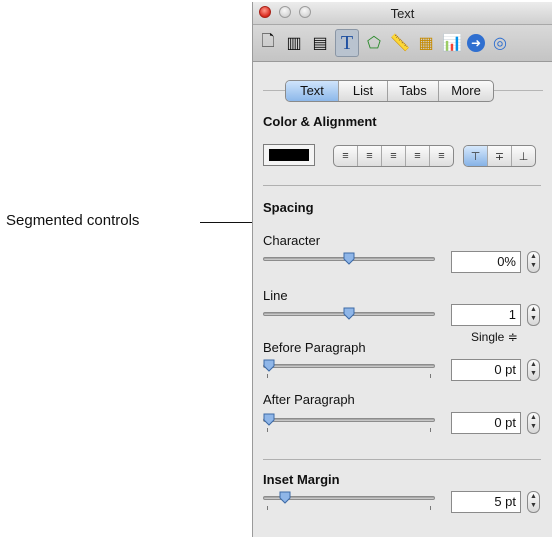 The width and height of the screenshot is (553, 537). I want to click on line-spacing-popup: Single ≑, so click(494, 337).